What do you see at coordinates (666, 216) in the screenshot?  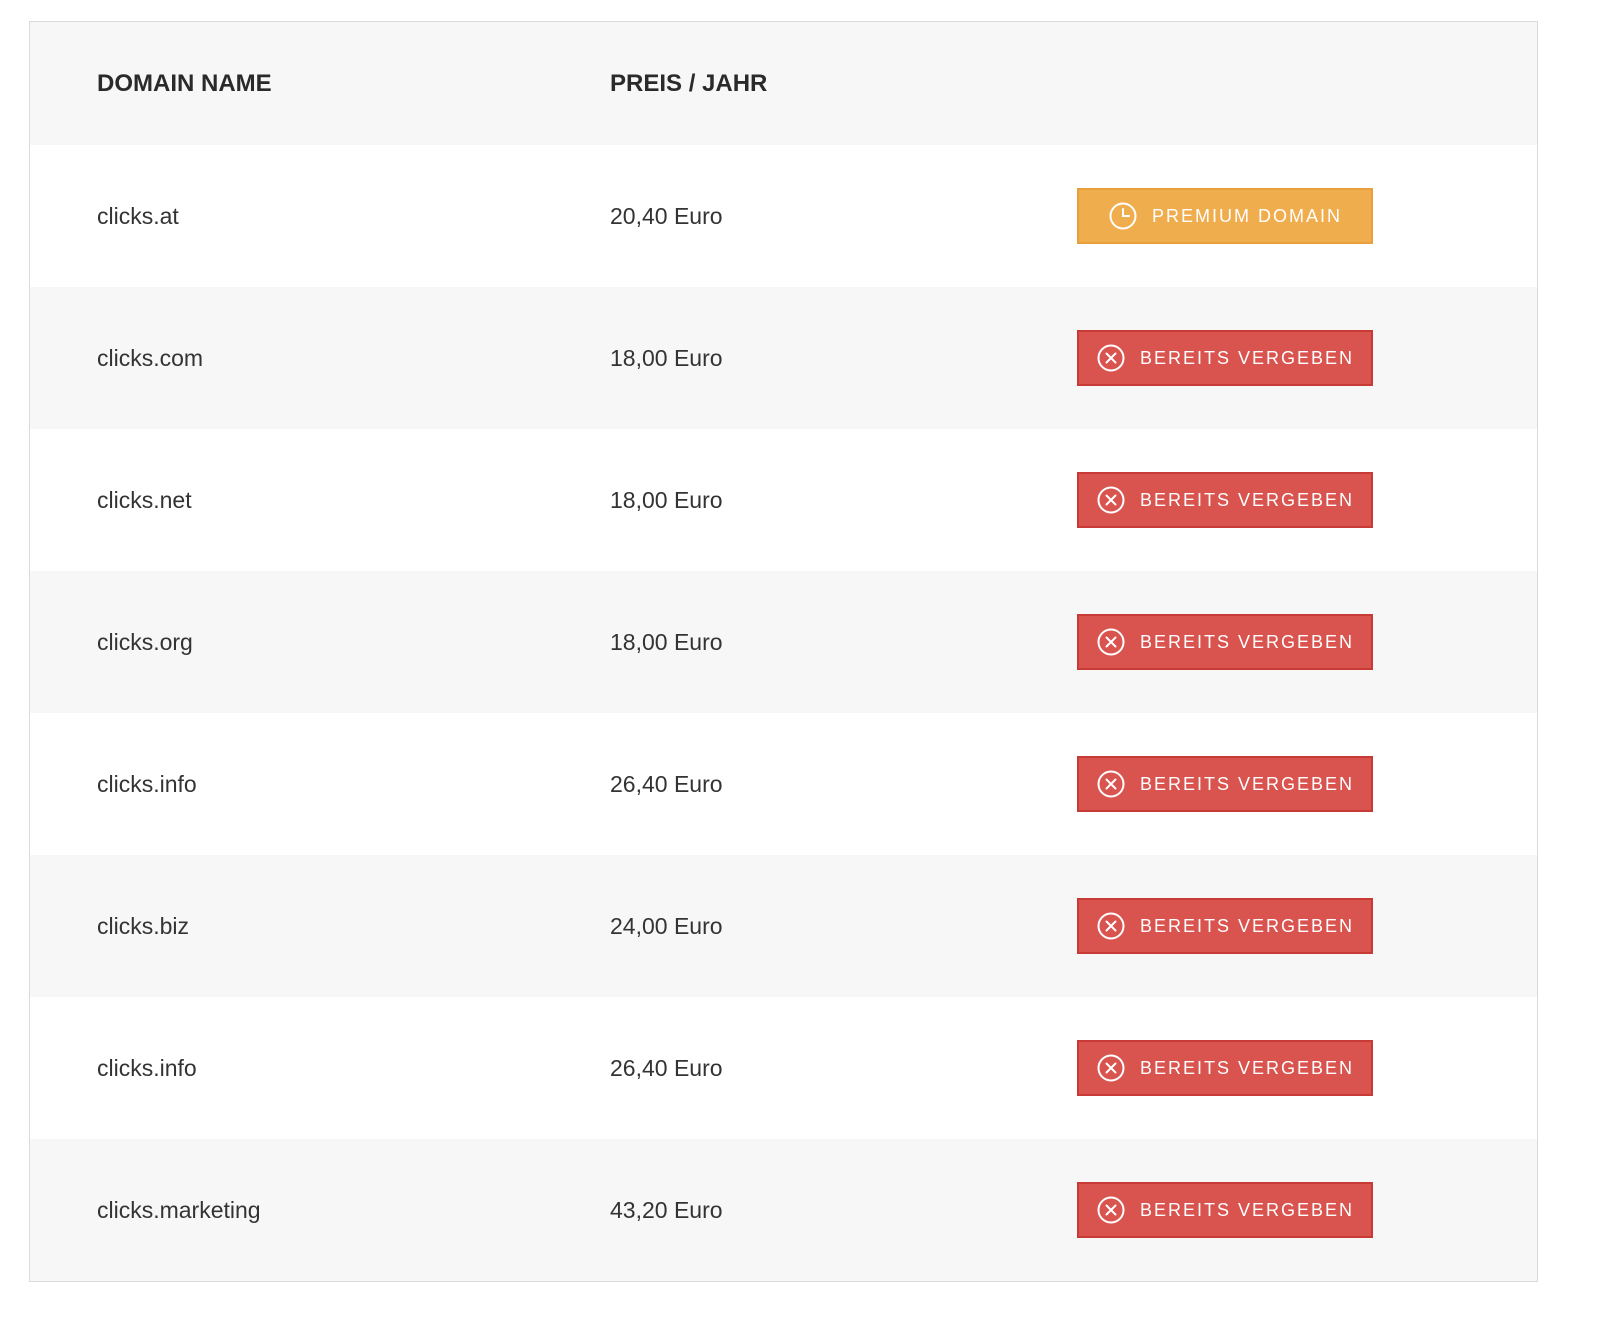 I see `price-cell: 20,40 Euro` at bounding box center [666, 216].